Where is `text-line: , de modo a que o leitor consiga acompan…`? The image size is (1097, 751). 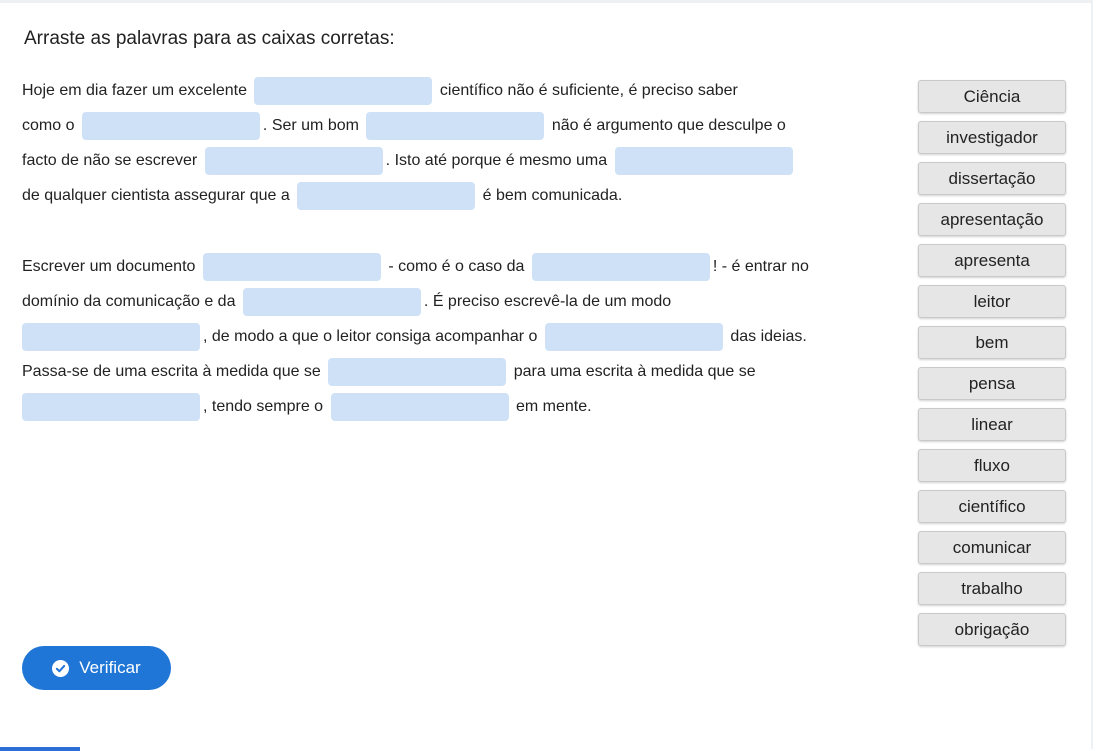 text-line: , de modo a que o leitor consiga acompan… is located at coordinates (467, 336).